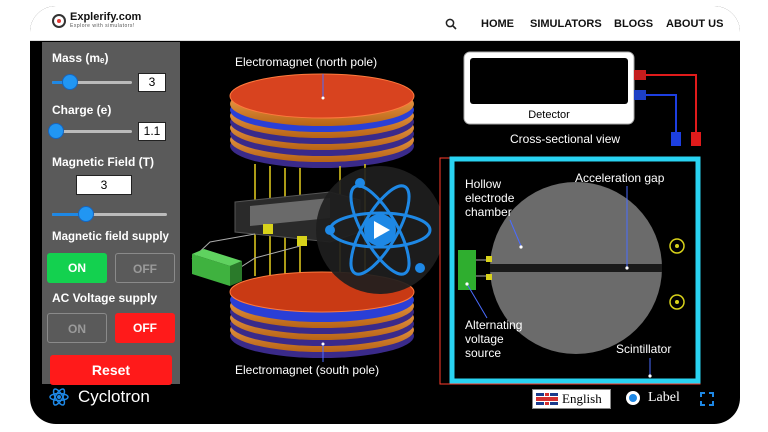  I want to click on magnetic-field-label: Magnetic Field (T), so click(103, 162).